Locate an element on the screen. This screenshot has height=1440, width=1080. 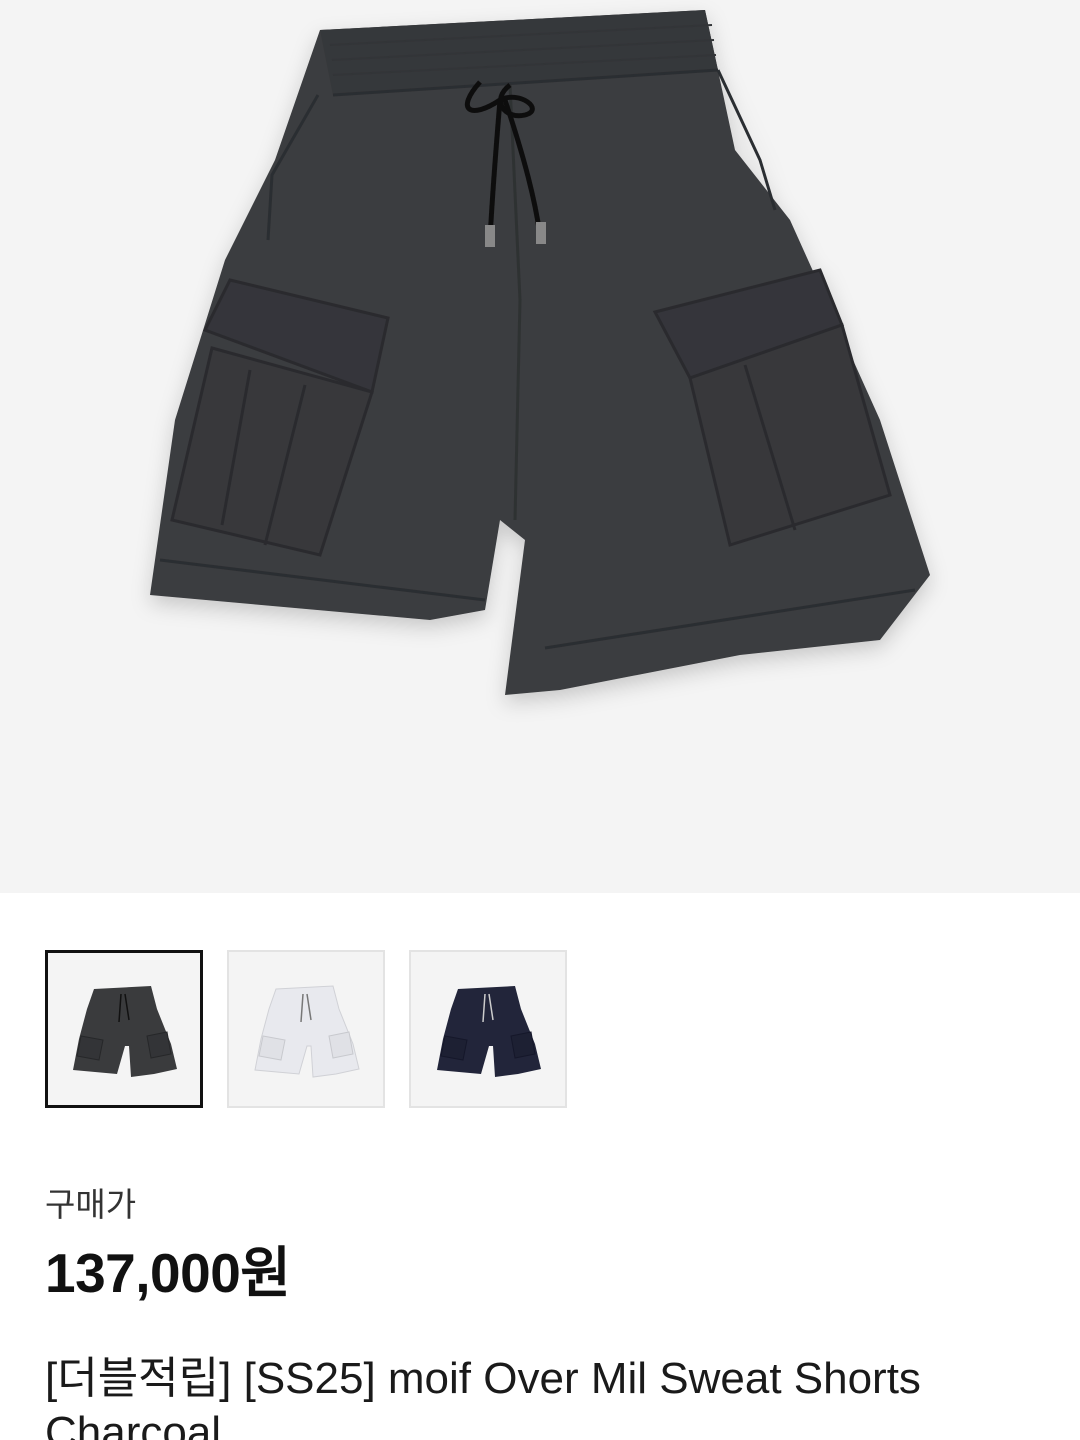
thumbnail-white is located at coordinates (306, 1029).